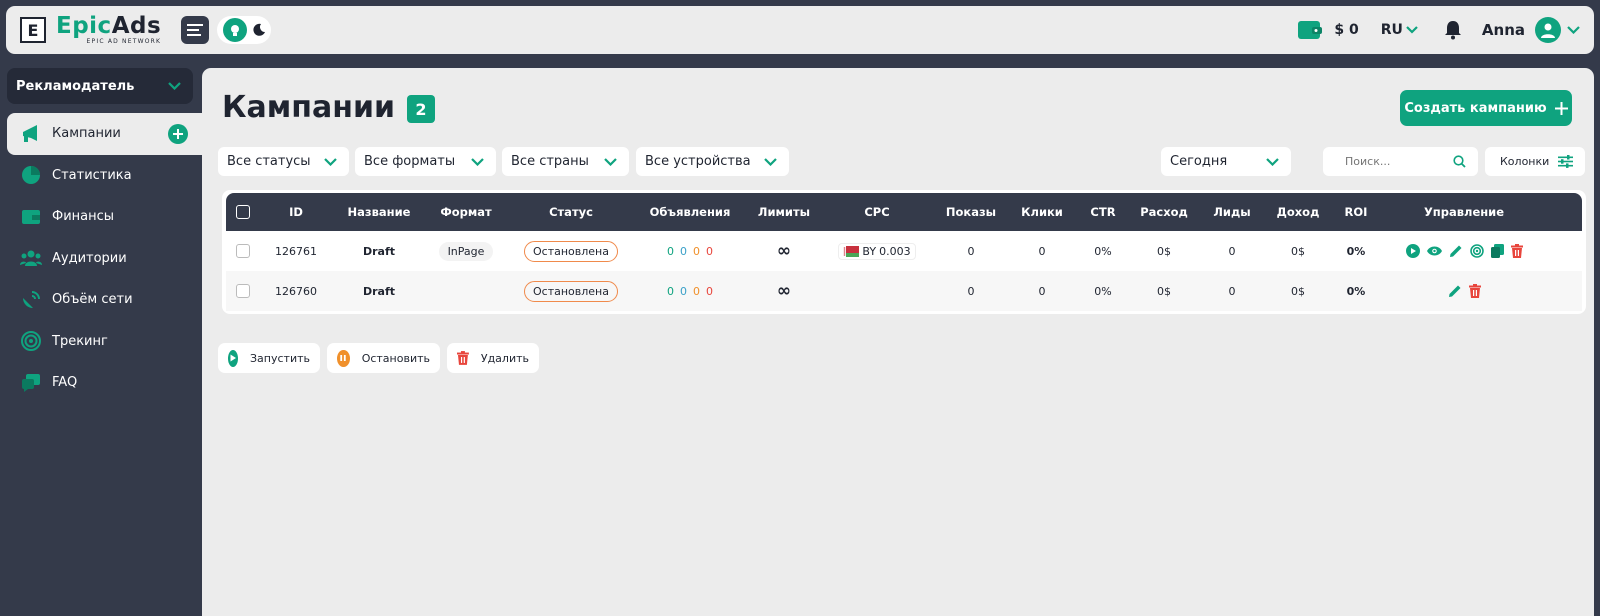 The image size is (1600, 616). Describe the element at coordinates (851, 251) in the screenshot. I see `belarus-flag-icon` at that location.